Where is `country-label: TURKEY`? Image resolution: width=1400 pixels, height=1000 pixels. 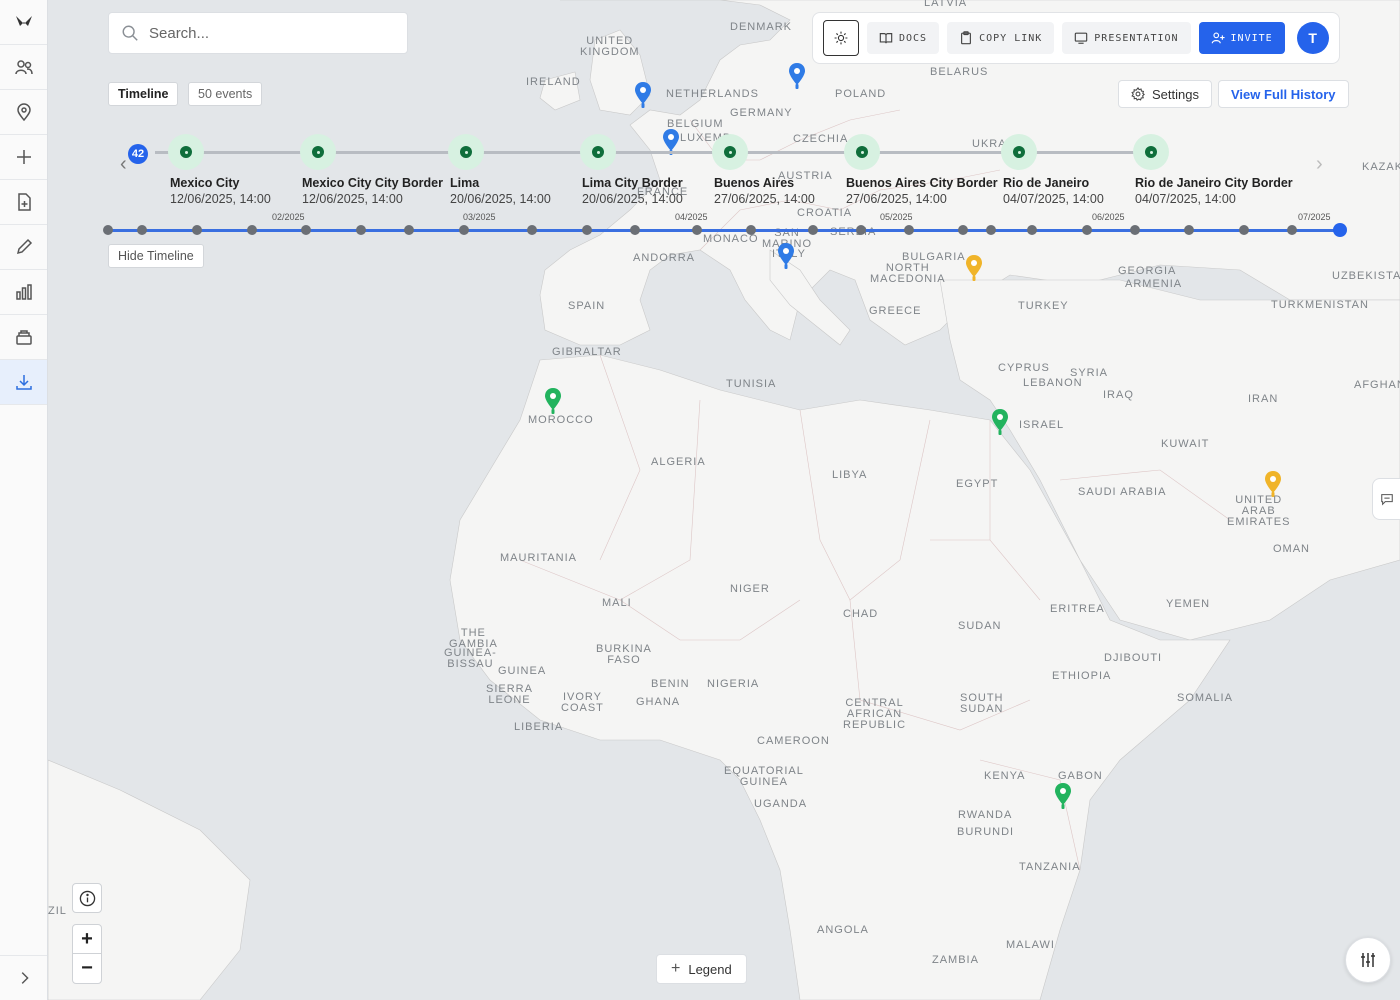
country-label: TURKEY is located at coordinates (1043, 306).